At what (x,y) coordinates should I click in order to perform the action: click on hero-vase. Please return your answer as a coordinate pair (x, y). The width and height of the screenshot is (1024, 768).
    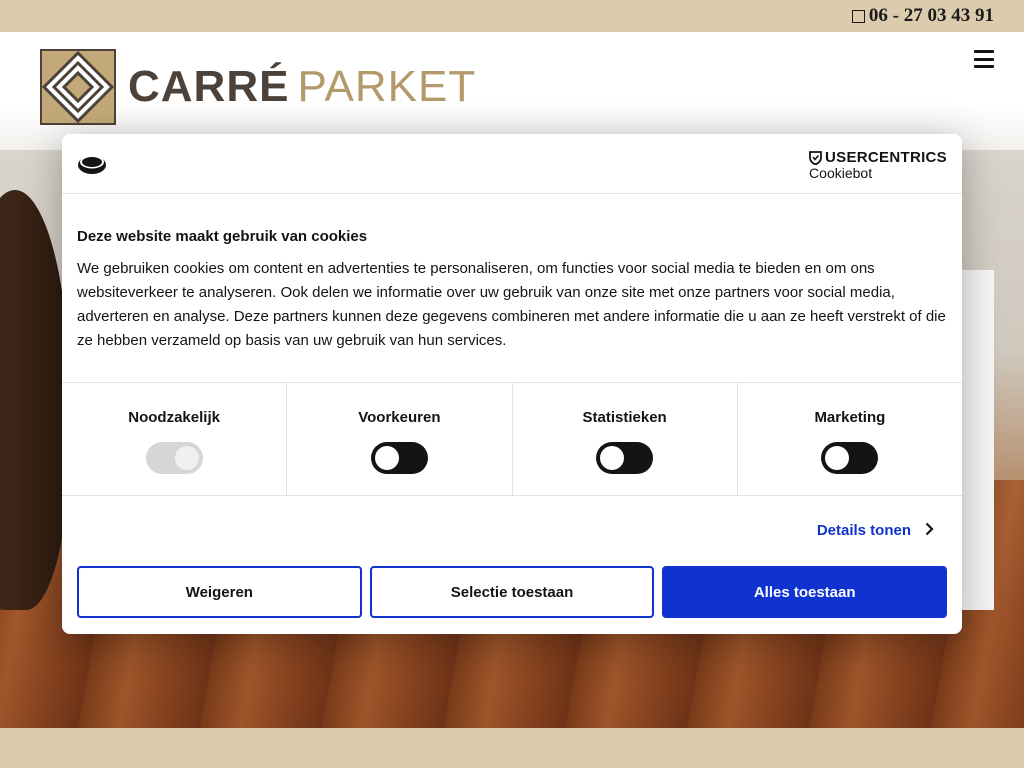
    Looking at the image, I should click on (35, 400).